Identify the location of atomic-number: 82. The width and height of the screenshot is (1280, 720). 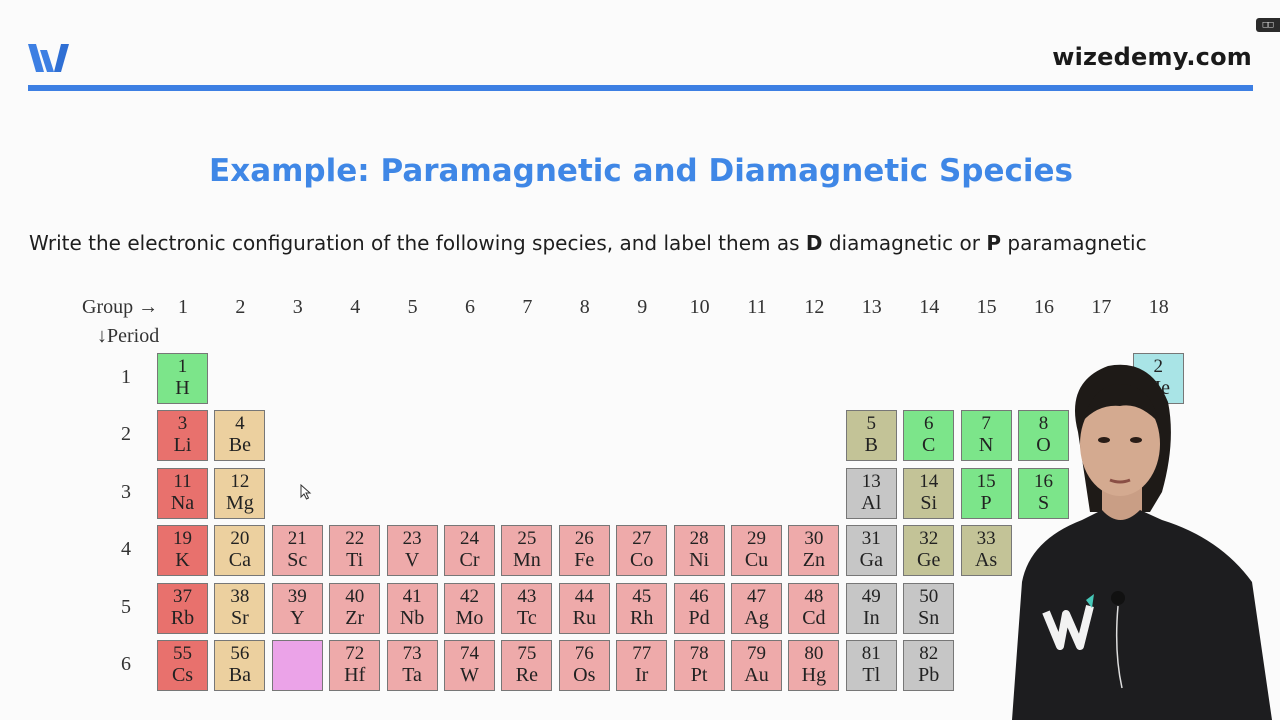
(929, 653).